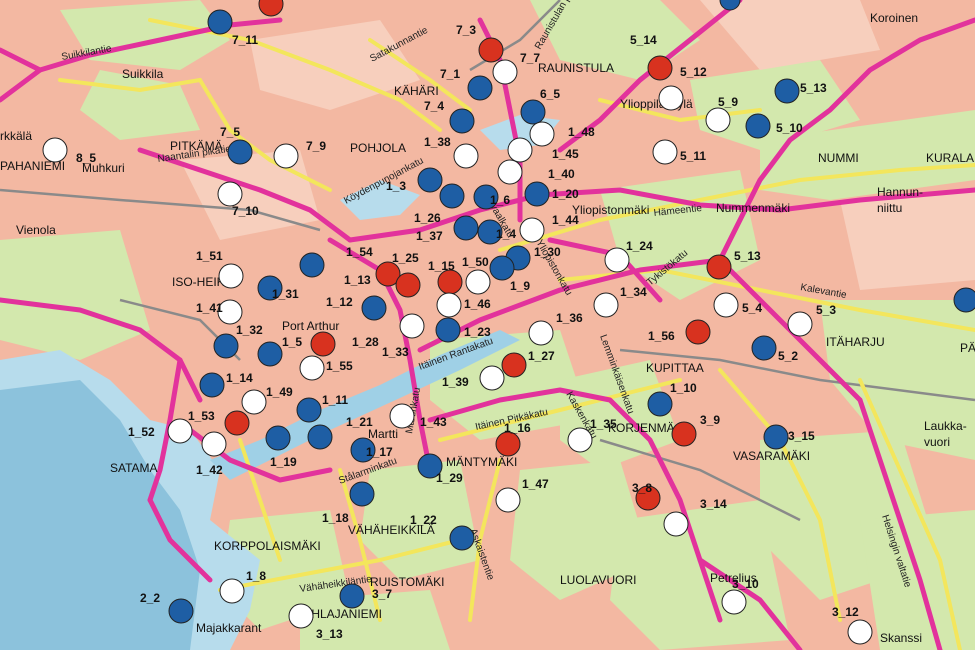  Describe the element at coordinates (937, 442) in the screenshot. I see `district-label: vuori` at that location.